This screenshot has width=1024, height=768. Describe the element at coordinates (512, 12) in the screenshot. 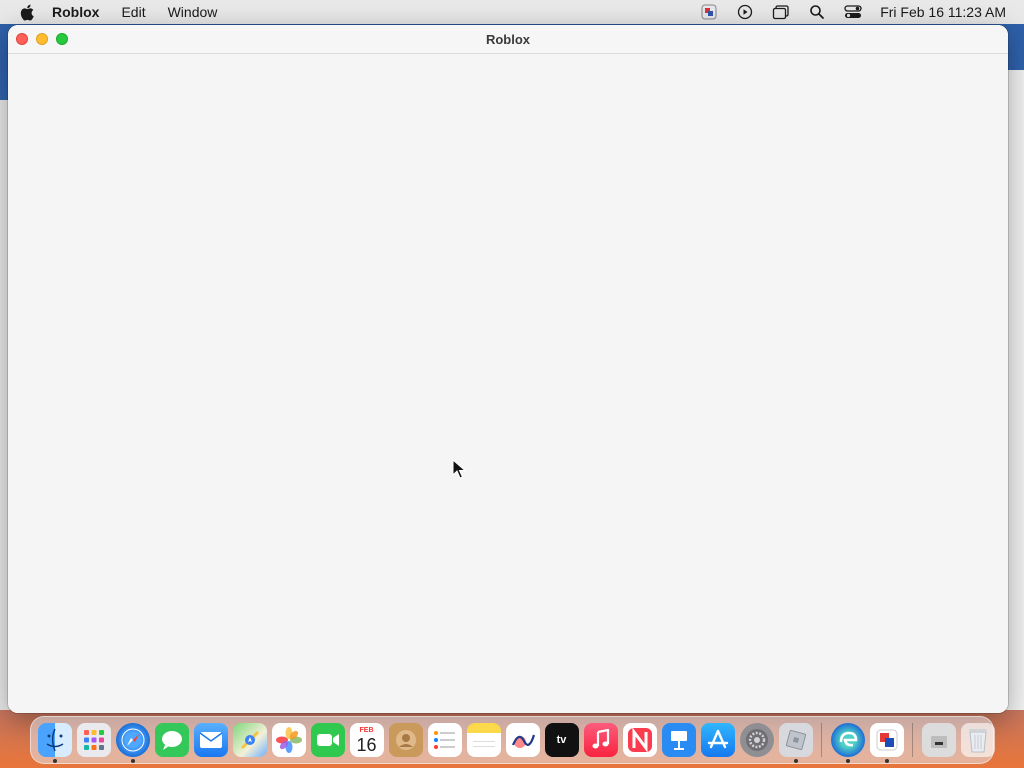

I see `menu-bar: Roblox Edit Window Fri Feb 16 11:23 AM` at that location.